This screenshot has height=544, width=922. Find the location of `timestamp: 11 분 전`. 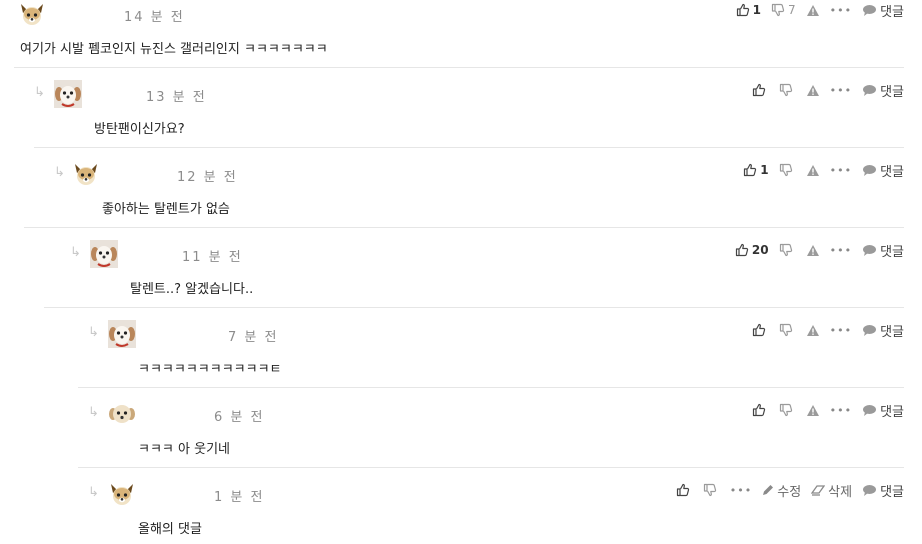

timestamp: 11 분 전 is located at coordinates (212, 257).